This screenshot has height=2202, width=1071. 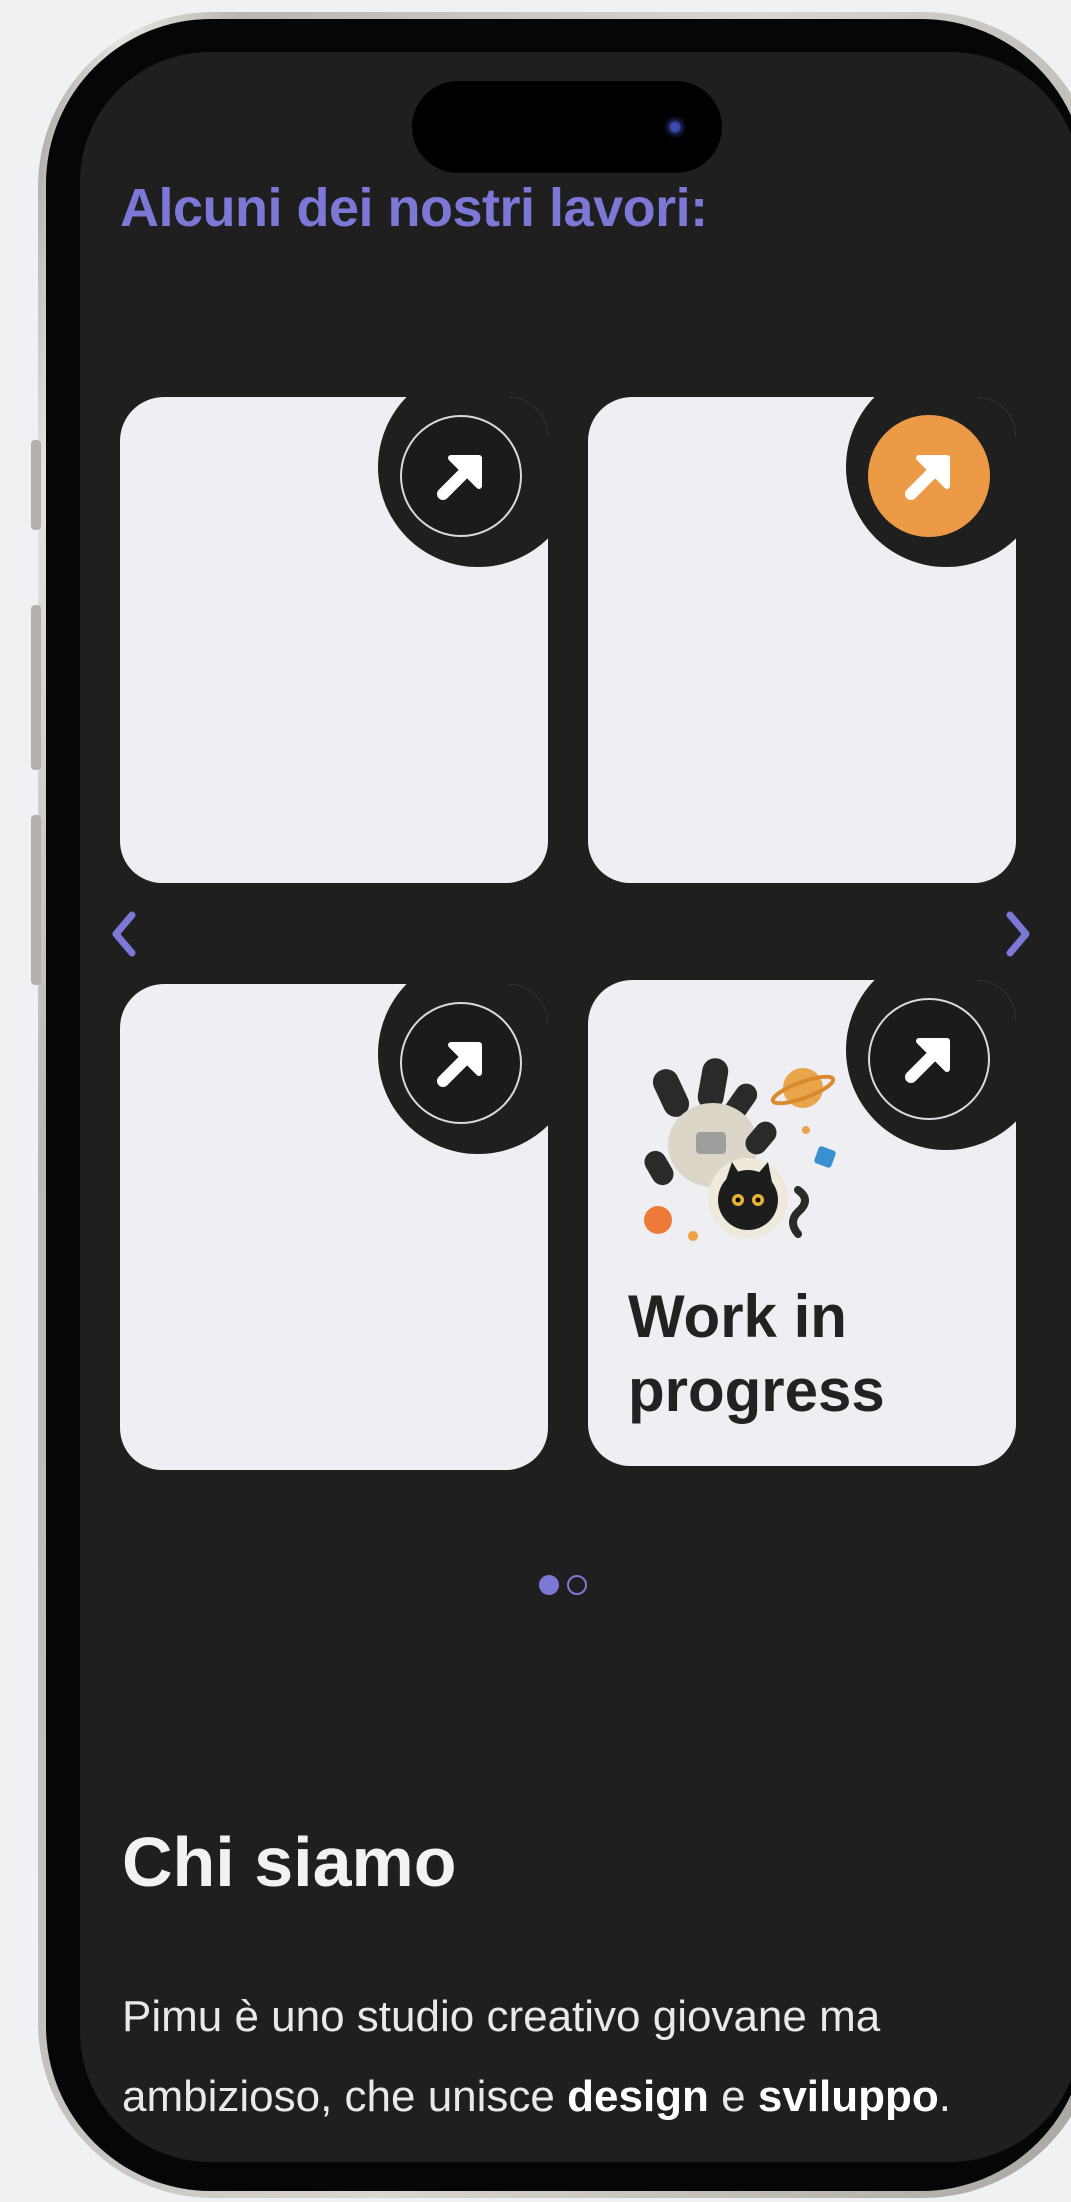 What do you see at coordinates (549, 1585) in the screenshot?
I see `pagination-dot-active` at bounding box center [549, 1585].